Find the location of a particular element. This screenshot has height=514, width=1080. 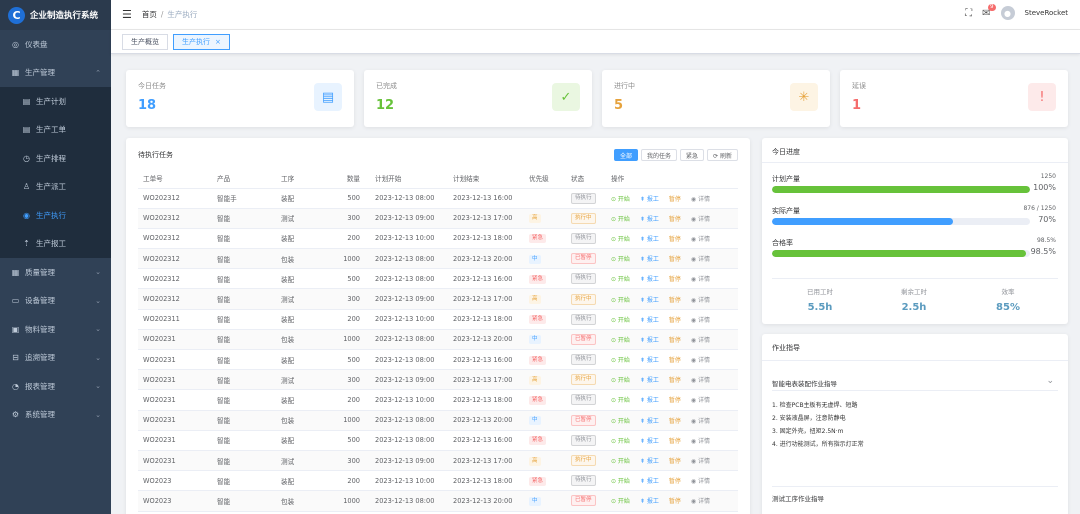

filter-button: 紧急 is located at coordinates (692, 155).